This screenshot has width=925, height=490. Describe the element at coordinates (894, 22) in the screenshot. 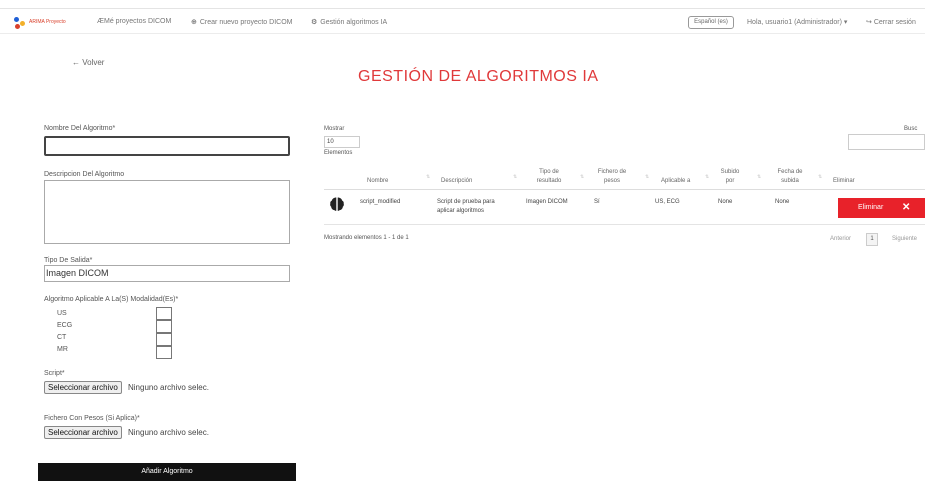

I see `logout-label: Cerrar sesión` at that location.